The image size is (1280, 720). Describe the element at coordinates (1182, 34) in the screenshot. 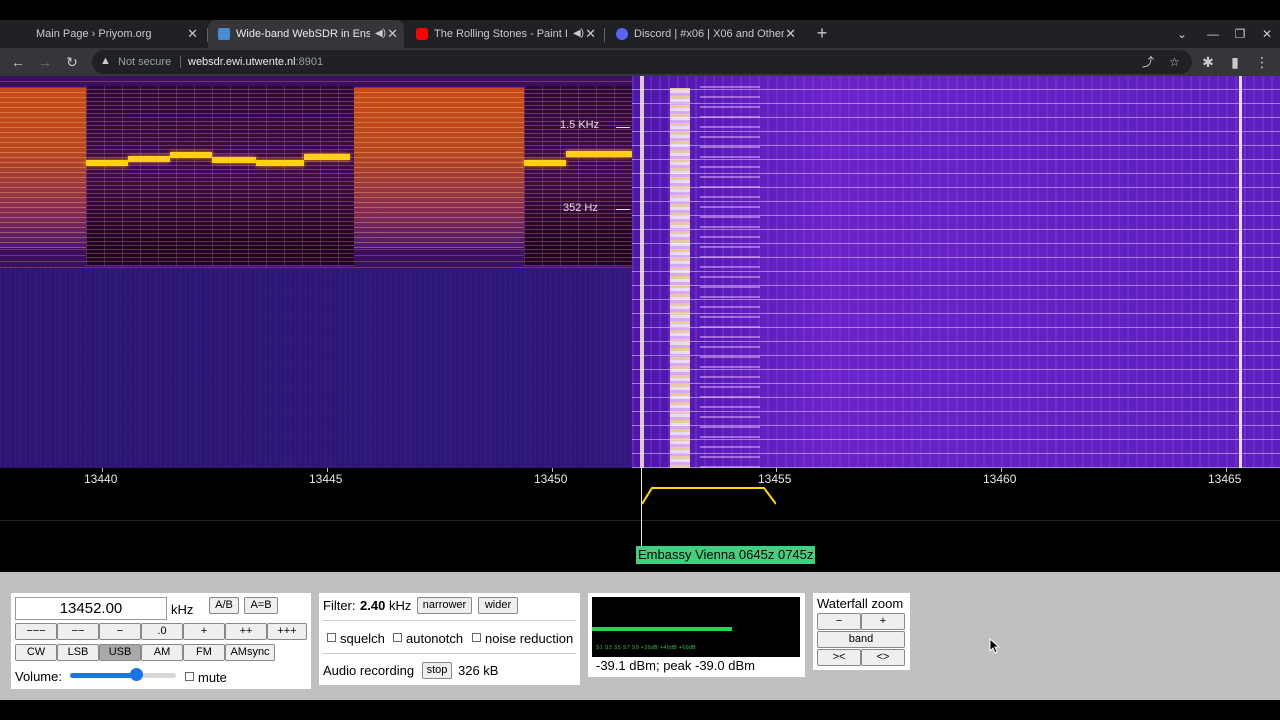

I see `tab-search-icon: ⌄` at that location.